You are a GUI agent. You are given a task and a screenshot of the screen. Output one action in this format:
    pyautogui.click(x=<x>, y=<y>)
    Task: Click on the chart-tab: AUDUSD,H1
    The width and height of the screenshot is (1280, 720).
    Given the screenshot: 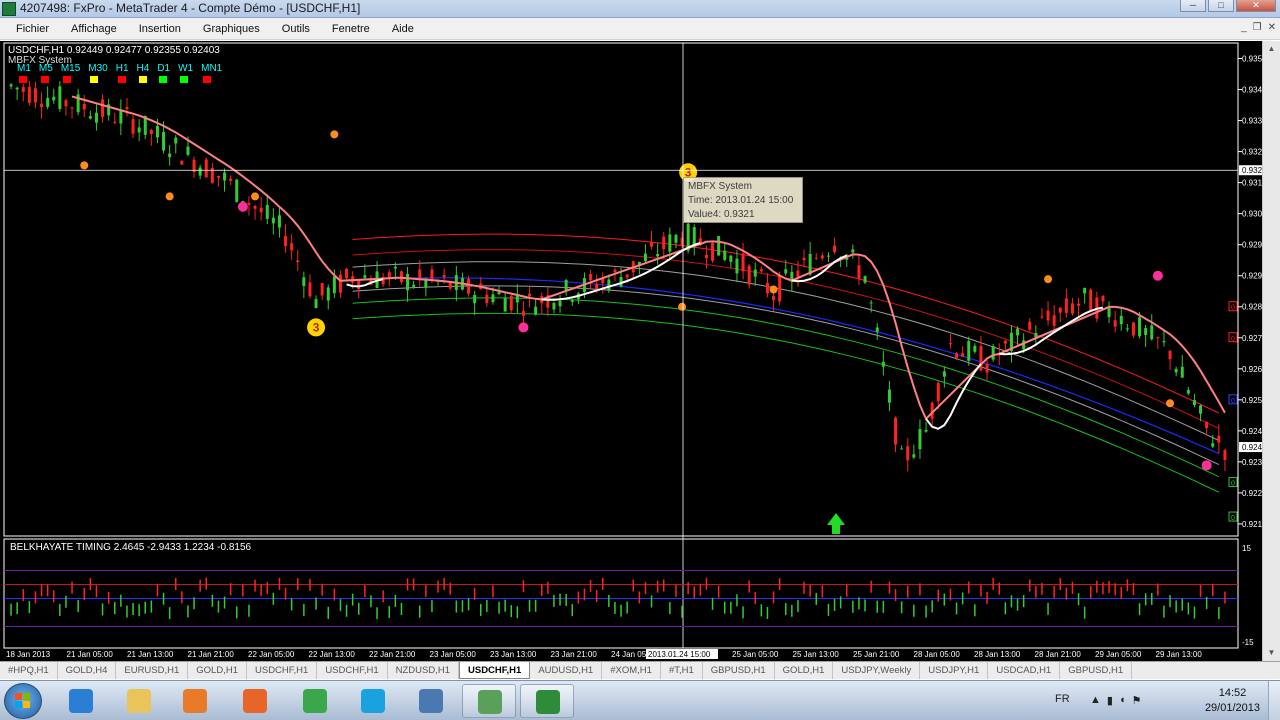 What is the action you would take?
    pyautogui.click(x=566, y=670)
    